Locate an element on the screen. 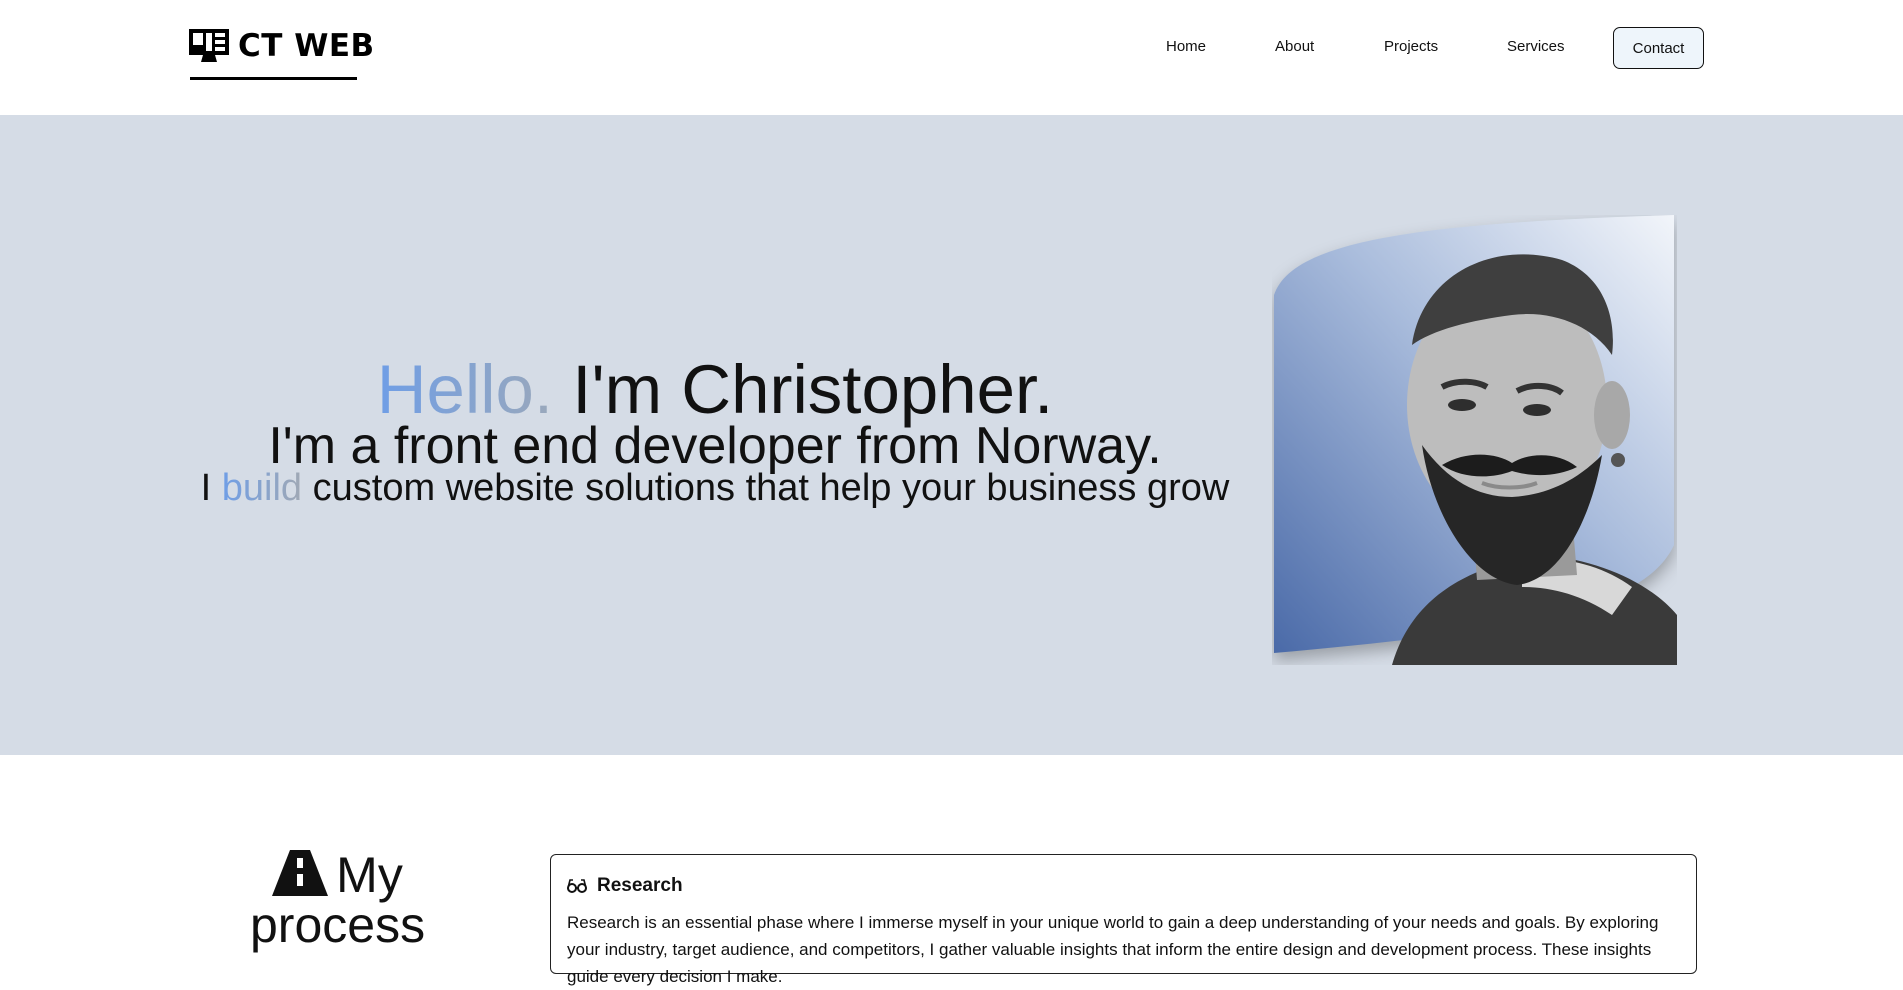  portrait-image is located at coordinates (1474, 434).